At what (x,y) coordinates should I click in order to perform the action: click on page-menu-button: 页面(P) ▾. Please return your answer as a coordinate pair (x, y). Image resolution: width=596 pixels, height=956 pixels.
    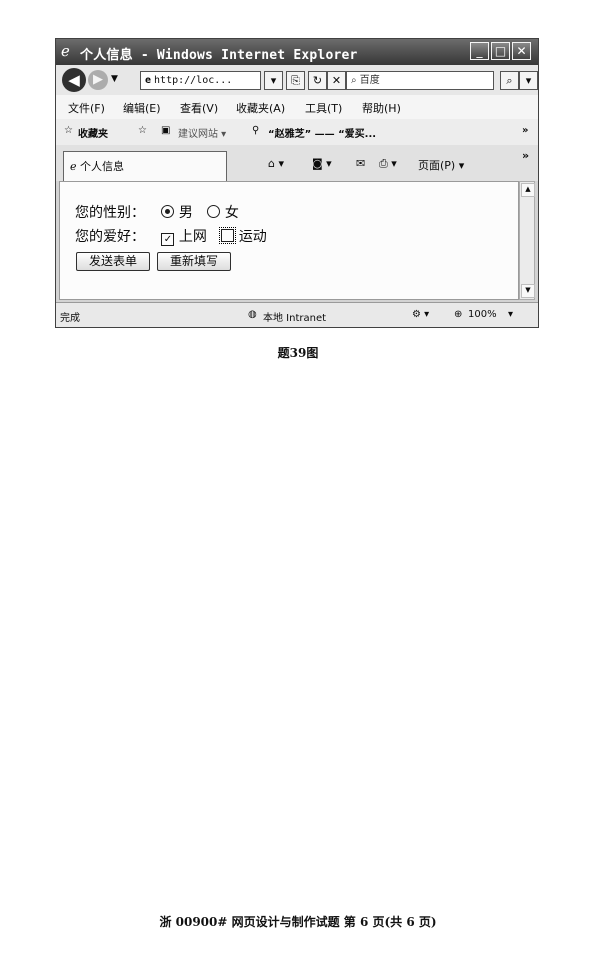
    Looking at the image, I should click on (441, 165).